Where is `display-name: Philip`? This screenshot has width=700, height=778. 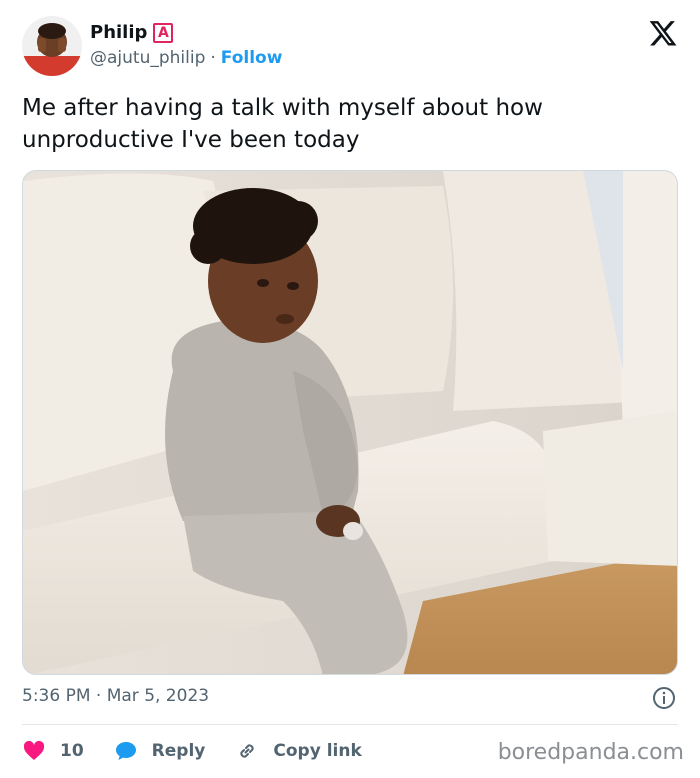
display-name: Philip is located at coordinates (118, 32).